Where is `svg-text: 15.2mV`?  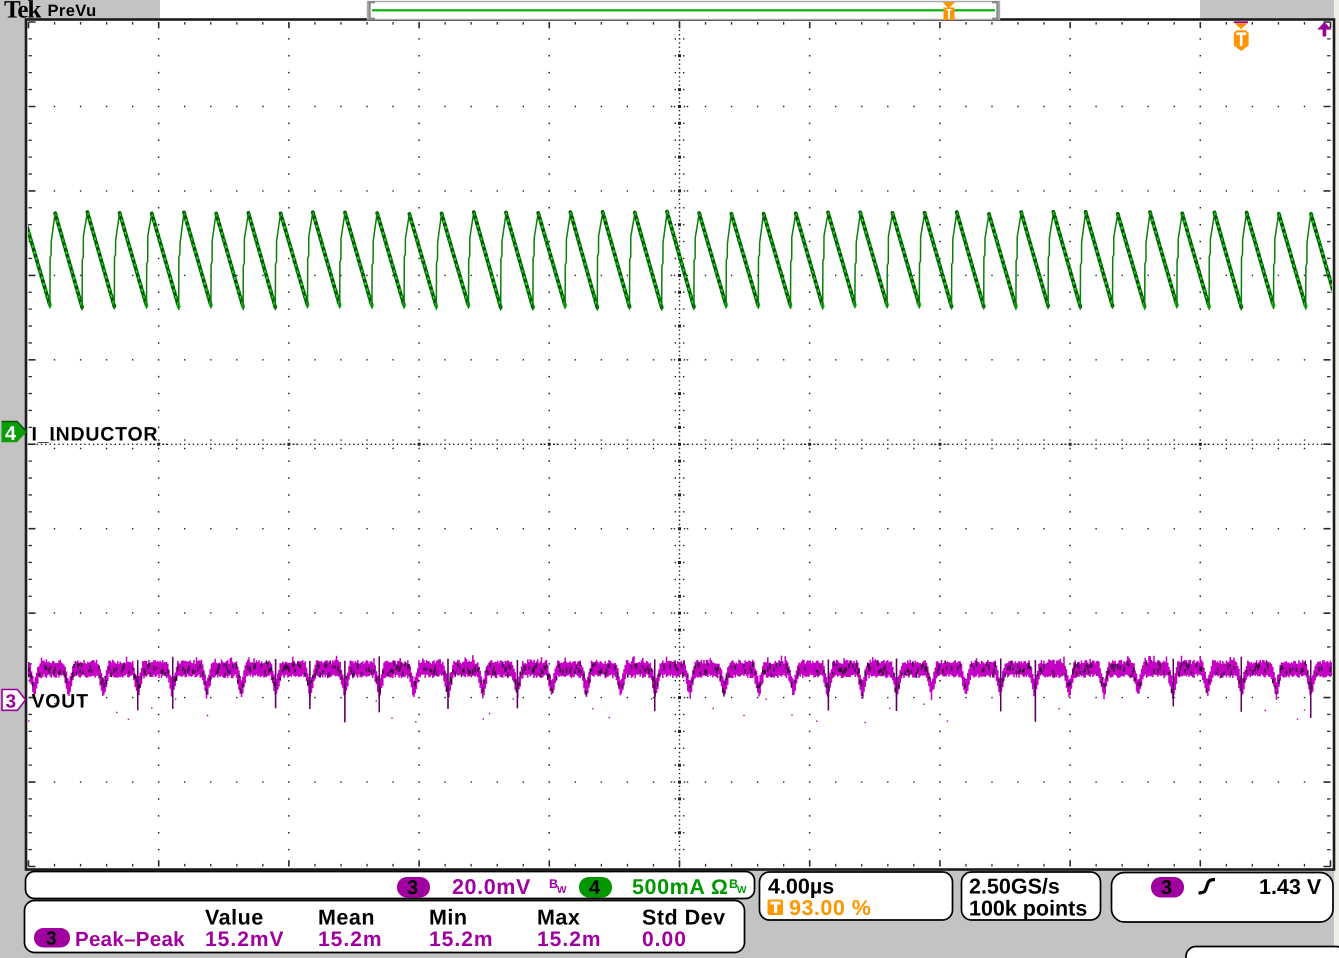 svg-text: 15.2mV is located at coordinates (245, 939).